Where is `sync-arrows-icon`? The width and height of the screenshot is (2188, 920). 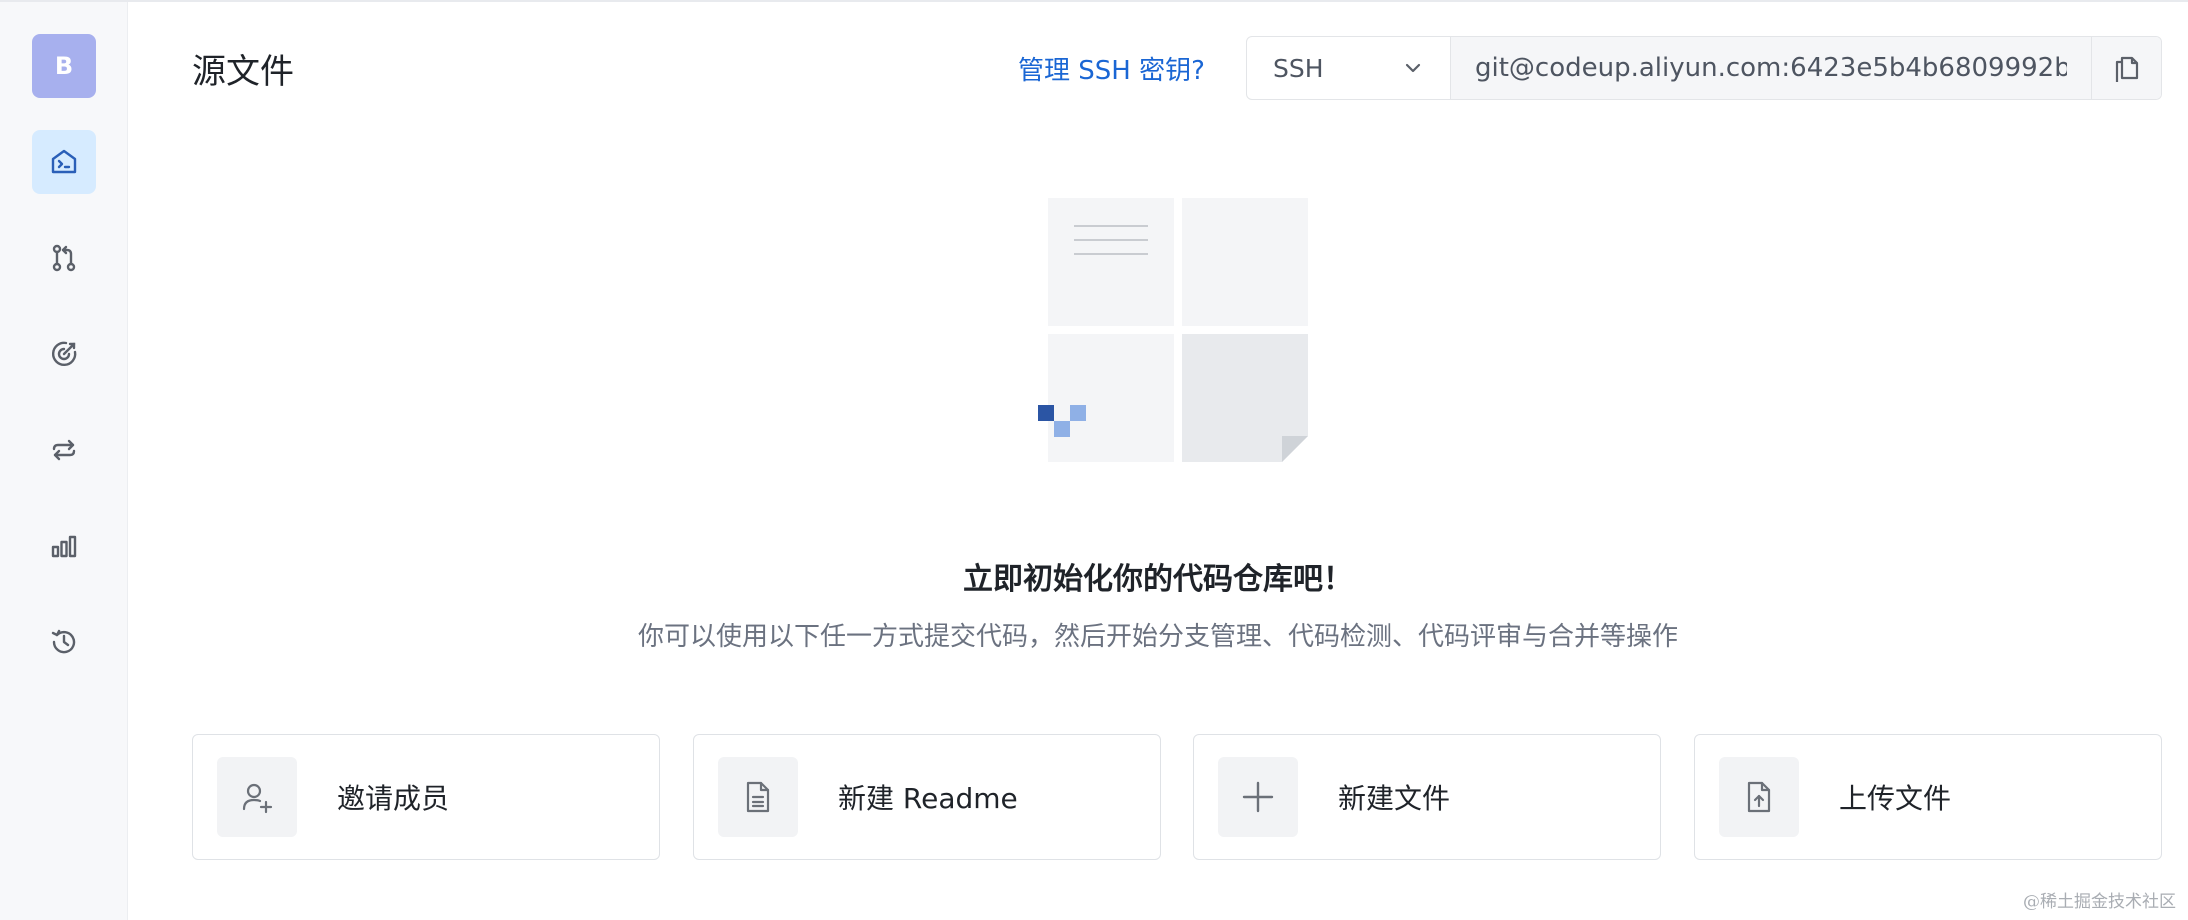 sync-arrows-icon is located at coordinates (64, 450).